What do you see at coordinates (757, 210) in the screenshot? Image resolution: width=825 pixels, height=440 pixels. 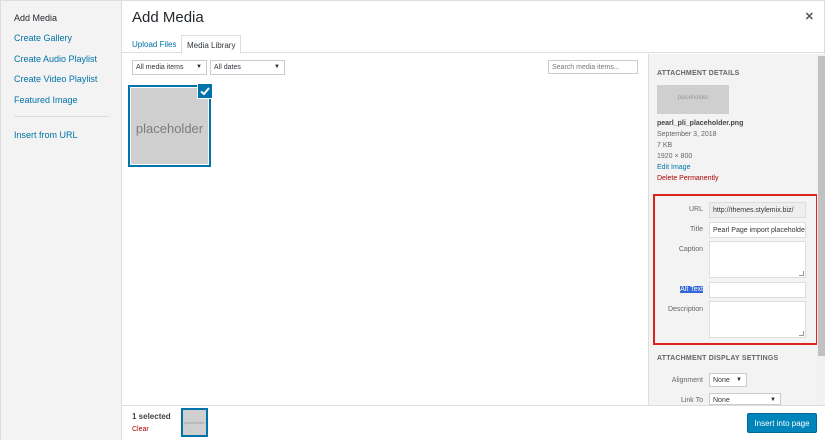 I see `url-field: http://themes.stylemix.biz/` at bounding box center [757, 210].